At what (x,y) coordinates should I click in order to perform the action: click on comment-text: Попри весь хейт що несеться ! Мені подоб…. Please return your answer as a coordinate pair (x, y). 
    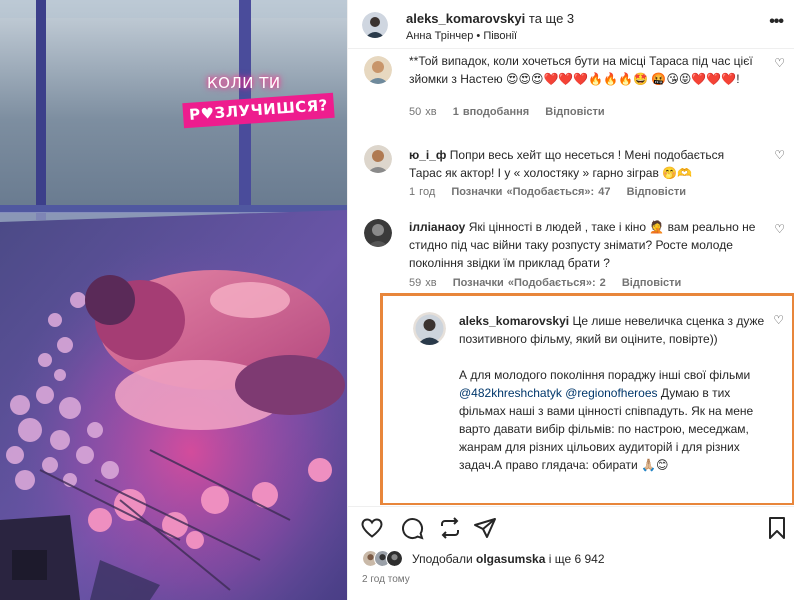
    Looking at the image, I should click on (567, 164).